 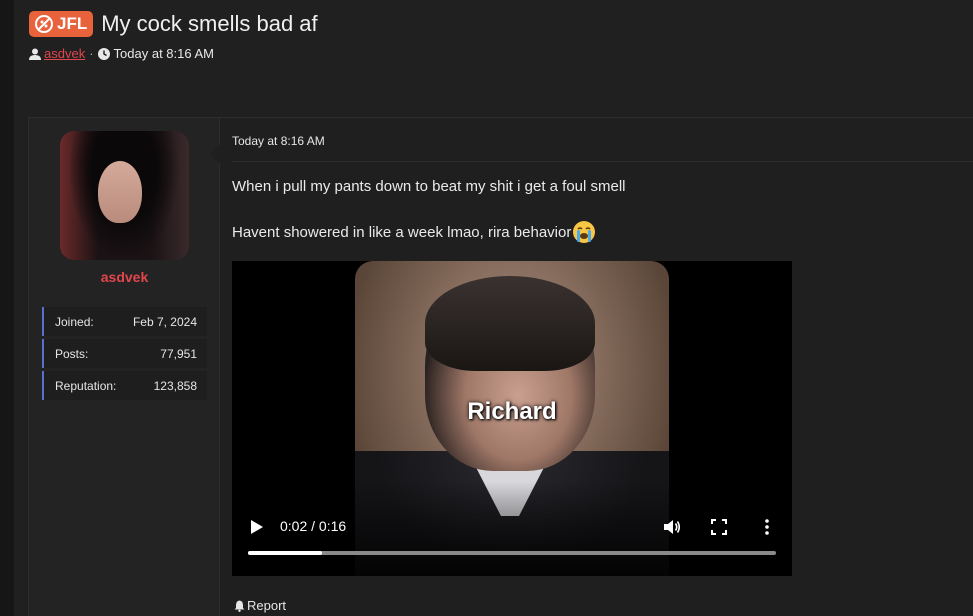 What do you see at coordinates (72, 23) in the screenshot?
I see `prefix-label: JFL` at bounding box center [72, 23].